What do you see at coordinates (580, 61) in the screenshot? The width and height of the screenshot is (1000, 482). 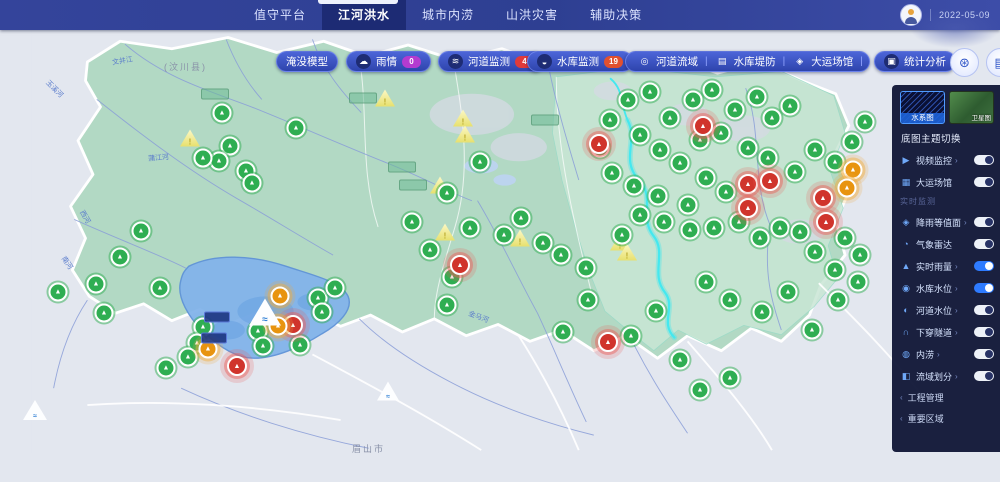 I see `pill-reservoir-monitor: ◒ 水库监测 19` at bounding box center [580, 61].